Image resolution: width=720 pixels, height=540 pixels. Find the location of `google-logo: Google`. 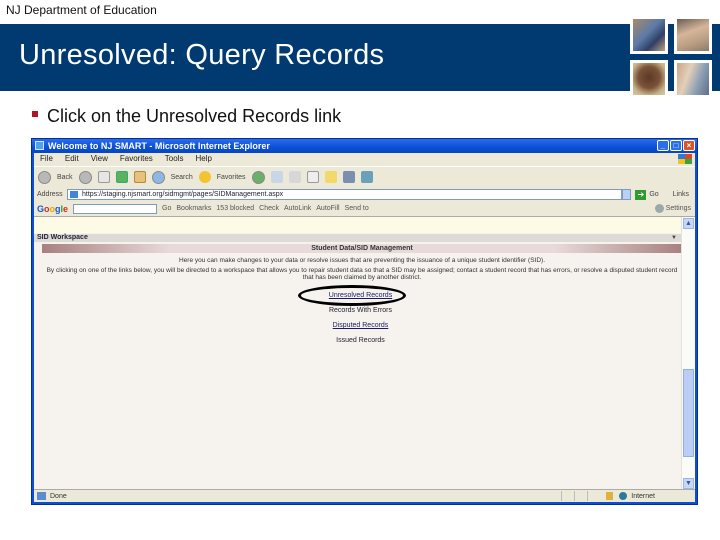

google-logo: Google is located at coordinates (53, 208).